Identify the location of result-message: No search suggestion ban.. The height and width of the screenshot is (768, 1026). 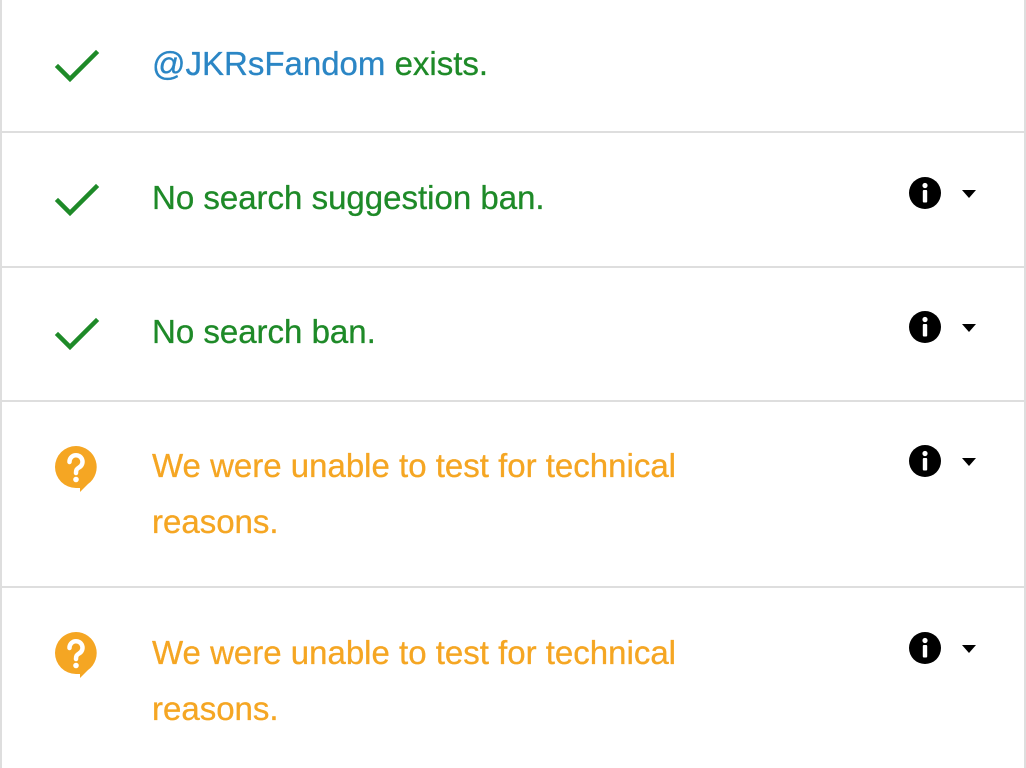
(348, 197).